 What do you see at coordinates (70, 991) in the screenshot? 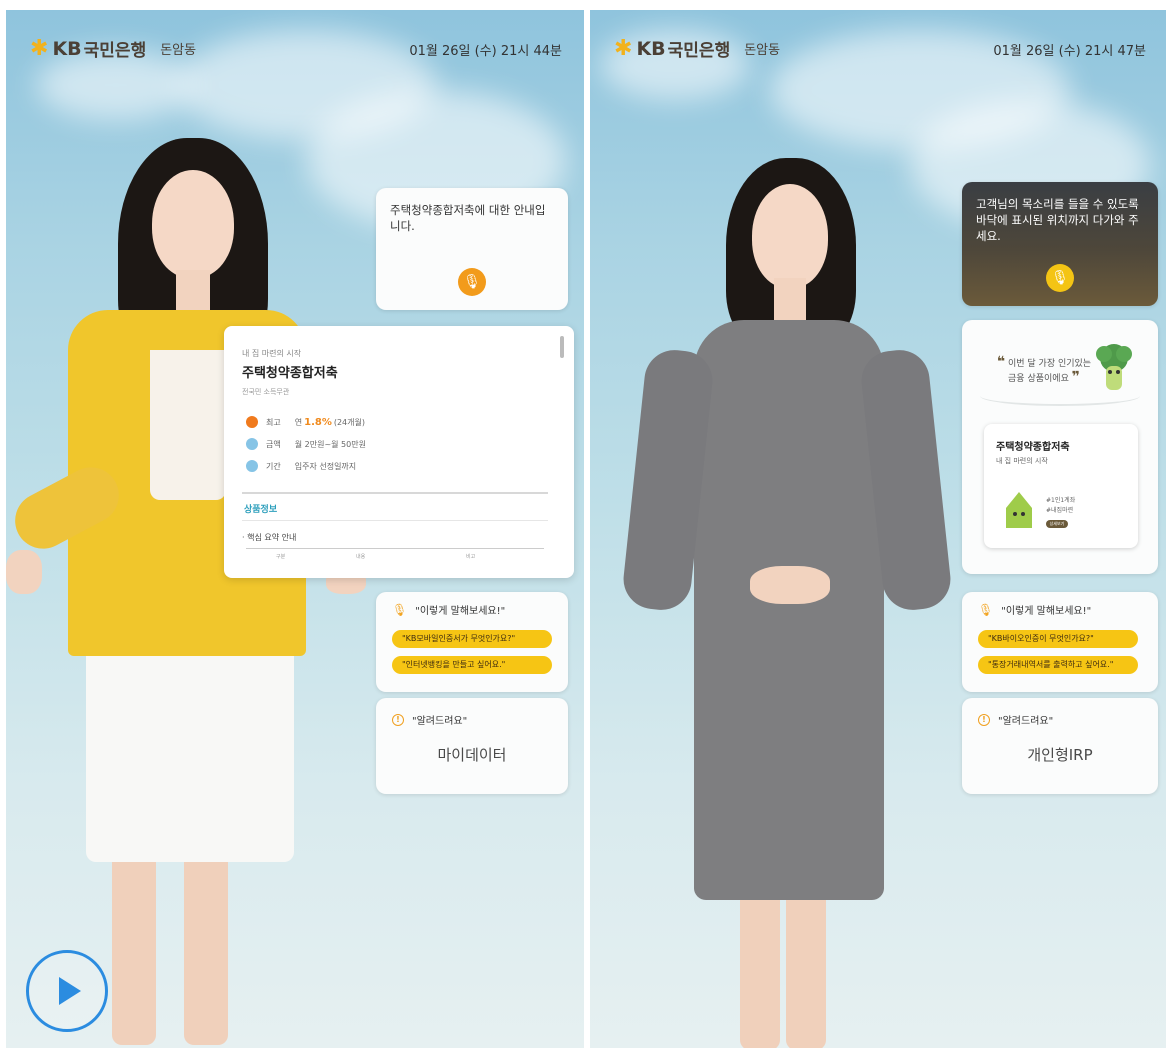
I see `play-icon` at bounding box center [70, 991].